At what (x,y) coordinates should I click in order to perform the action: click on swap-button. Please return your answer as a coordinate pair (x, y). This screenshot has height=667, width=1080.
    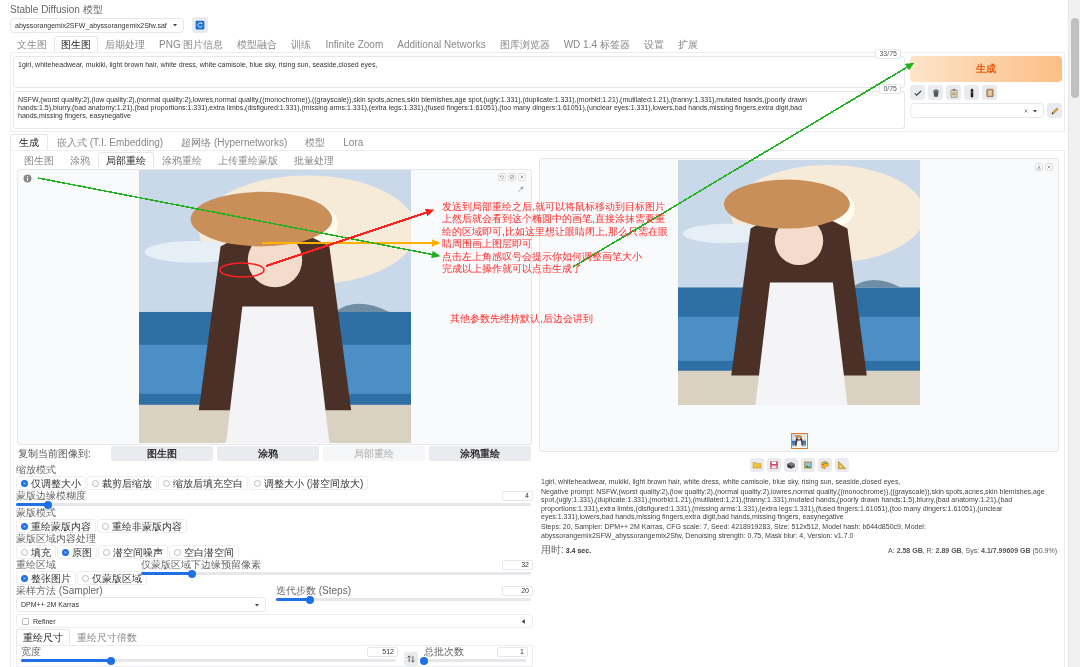
    Looking at the image, I should click on (411, 659).